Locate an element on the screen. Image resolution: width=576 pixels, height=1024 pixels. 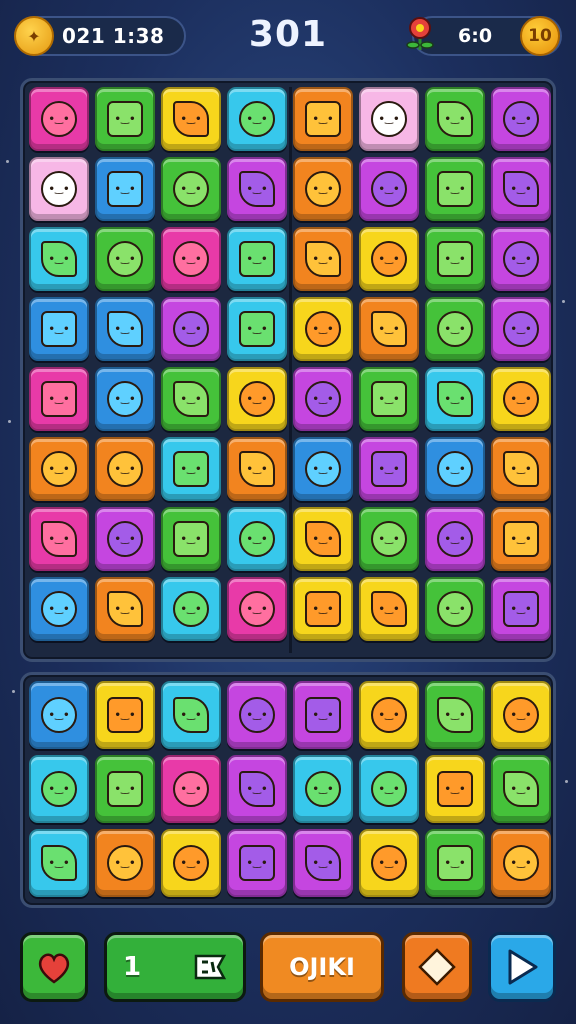
star-dot is located at coordinates (13, 691).